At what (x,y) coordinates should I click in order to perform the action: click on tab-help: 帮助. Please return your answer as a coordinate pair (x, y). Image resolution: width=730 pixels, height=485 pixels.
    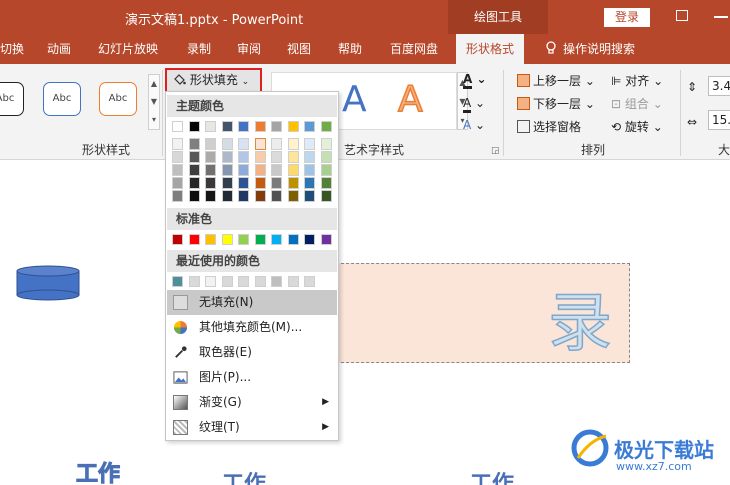
    Looking at the image, I should click on (350, 49).